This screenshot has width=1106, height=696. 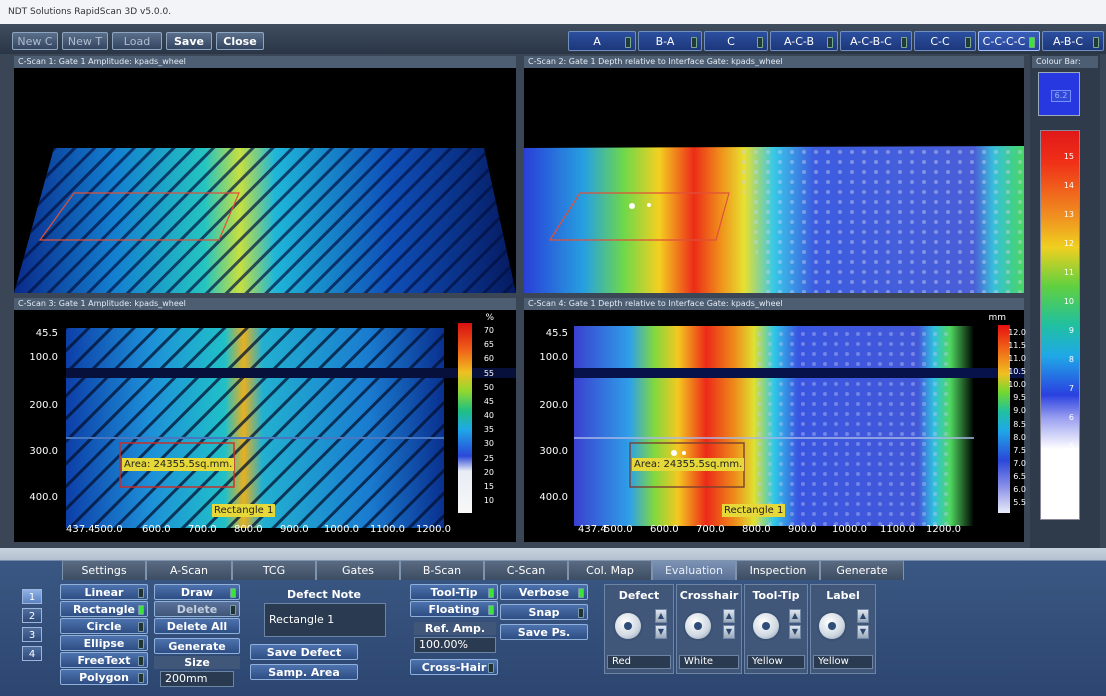 I want to click on c3-scale-label: 20, so click(x=488, y=472).